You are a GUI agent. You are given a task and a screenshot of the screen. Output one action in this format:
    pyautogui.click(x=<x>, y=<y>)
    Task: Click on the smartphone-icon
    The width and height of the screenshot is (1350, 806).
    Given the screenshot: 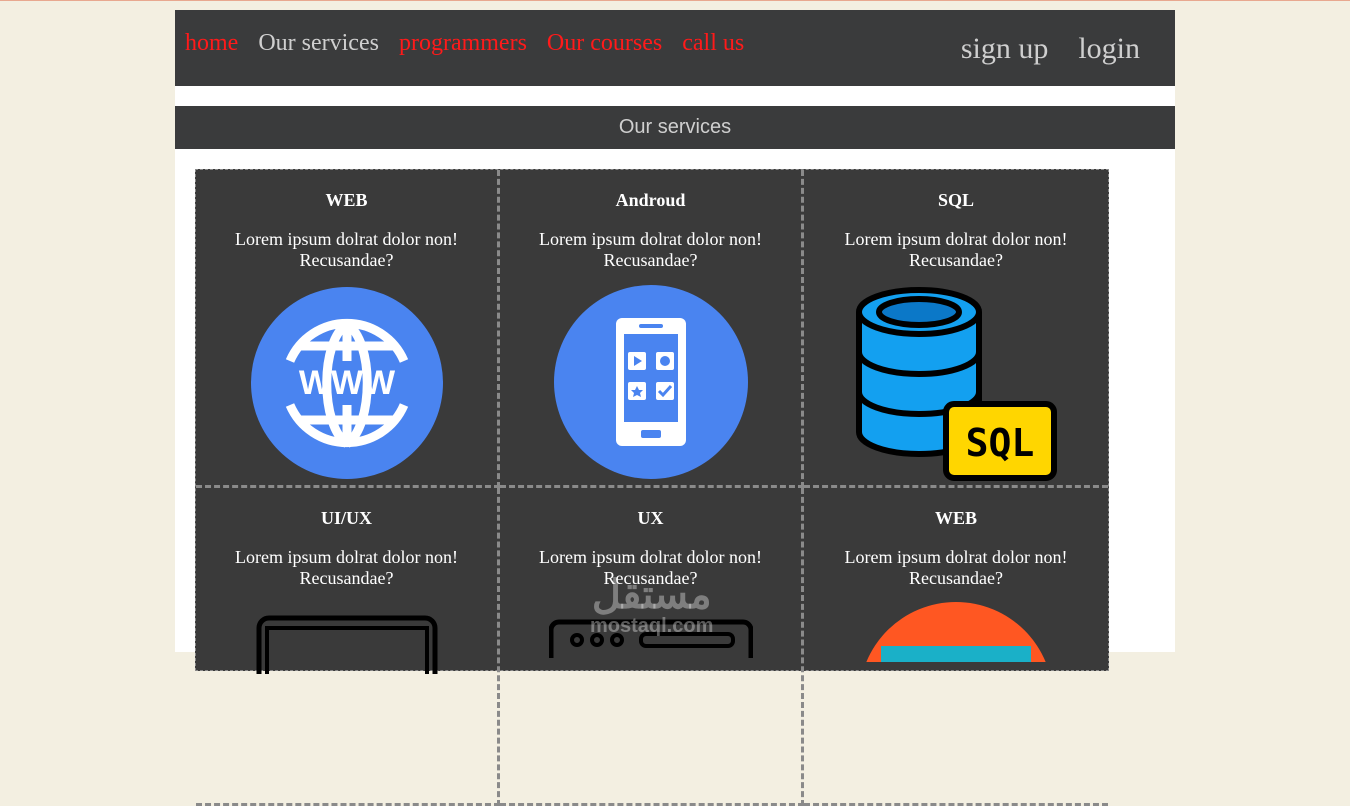 What is the action you would take?
    pyautogui.click(x=650, y=382)
    